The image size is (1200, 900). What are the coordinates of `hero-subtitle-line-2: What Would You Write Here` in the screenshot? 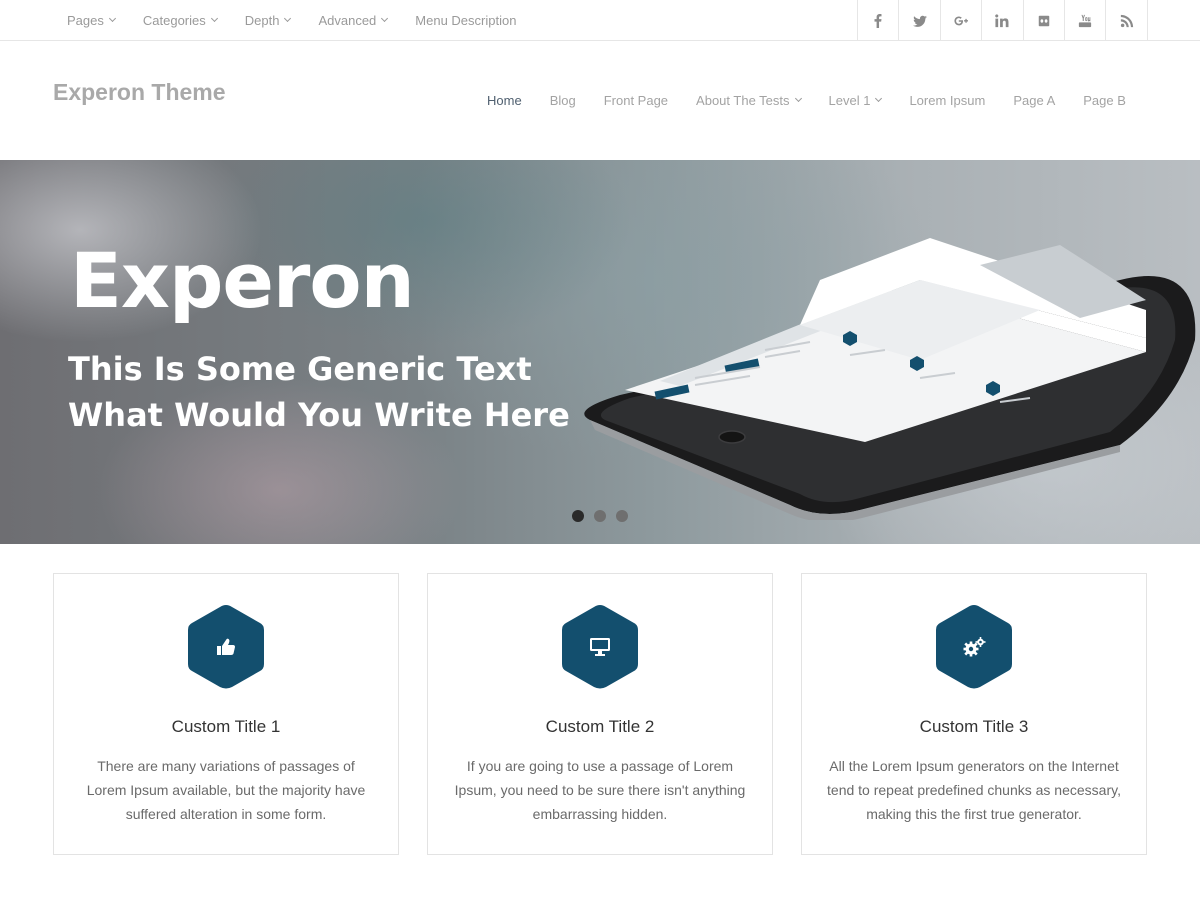 It's located at (319, 415).